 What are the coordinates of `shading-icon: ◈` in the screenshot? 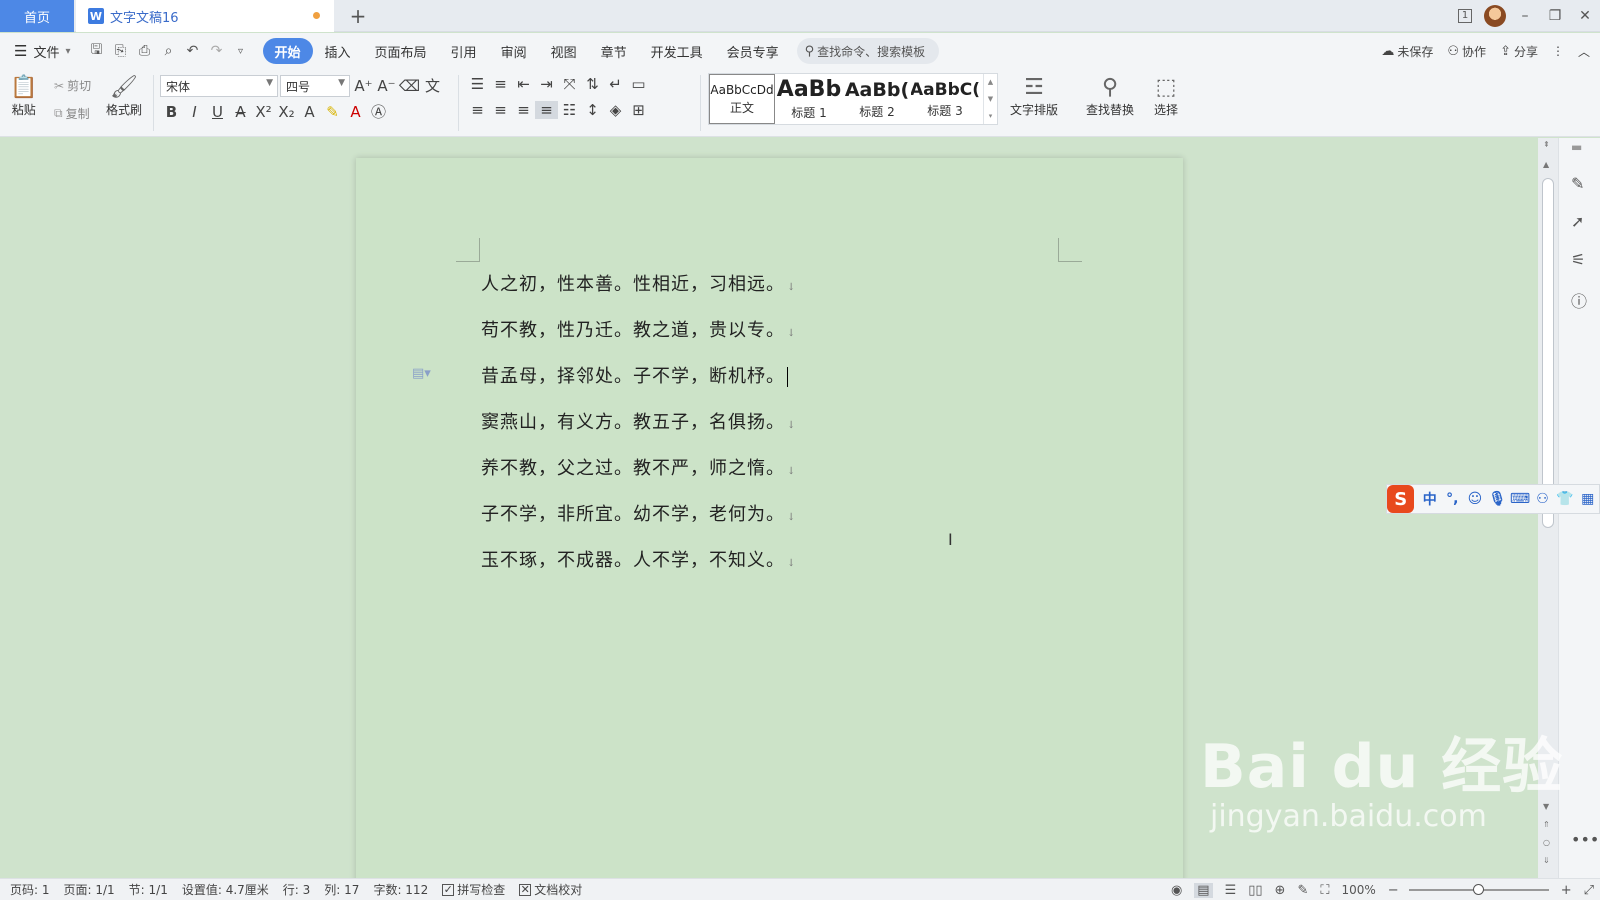 It's located at (615, 110).